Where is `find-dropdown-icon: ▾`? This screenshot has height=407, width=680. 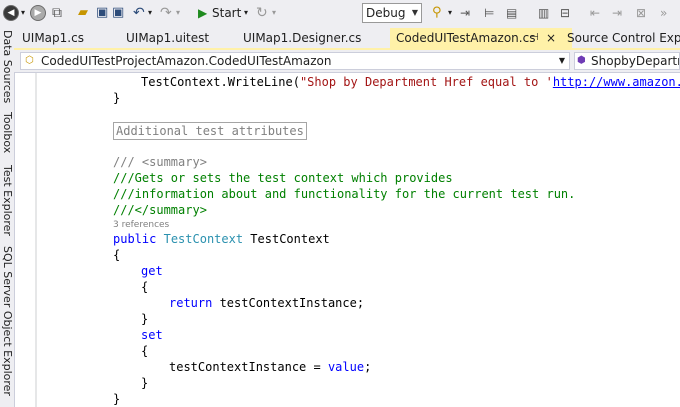 find-dropdown-icon: ▾ is located at coordinates (450, 13).